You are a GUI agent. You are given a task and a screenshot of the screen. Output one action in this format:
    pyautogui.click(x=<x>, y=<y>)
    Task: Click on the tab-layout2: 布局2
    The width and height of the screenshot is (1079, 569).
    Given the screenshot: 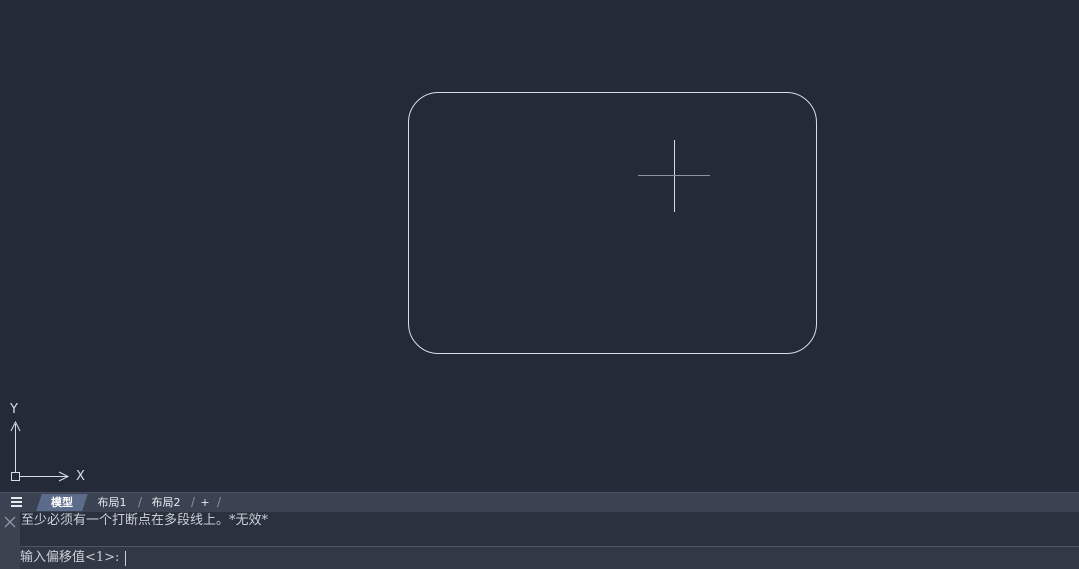 What is the action you would take?
    pyautogui.click(x=166, y=502)
    